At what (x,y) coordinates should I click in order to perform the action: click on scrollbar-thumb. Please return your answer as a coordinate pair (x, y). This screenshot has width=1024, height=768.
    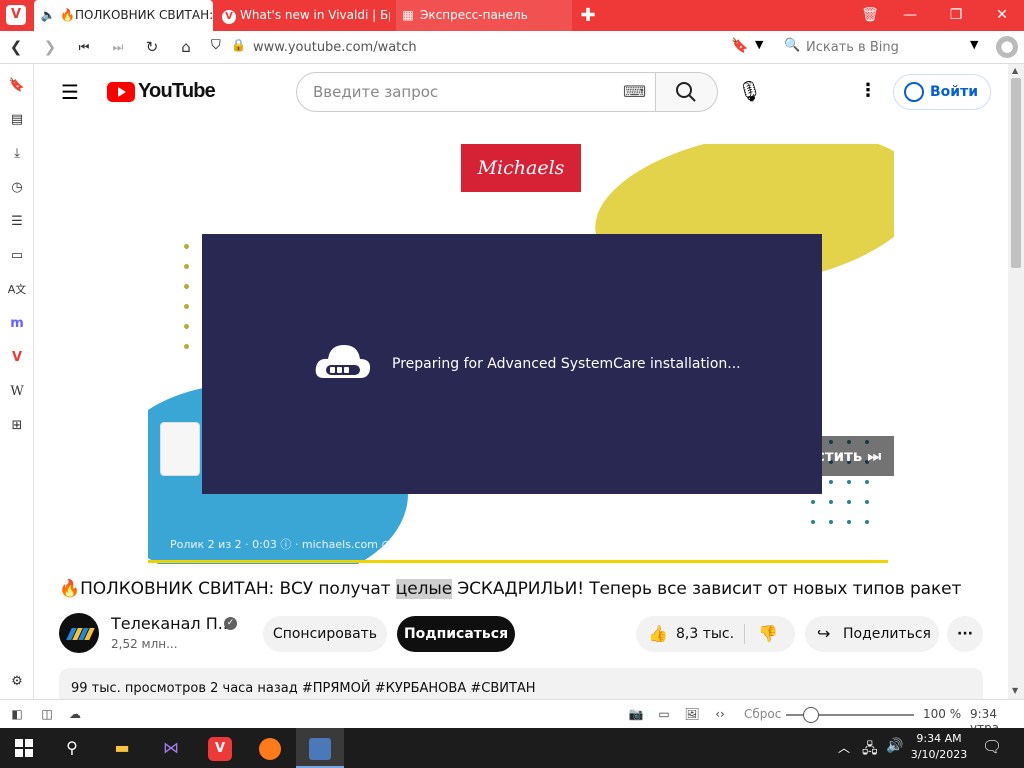
    Looking at the image, I should click on (1016, 173).